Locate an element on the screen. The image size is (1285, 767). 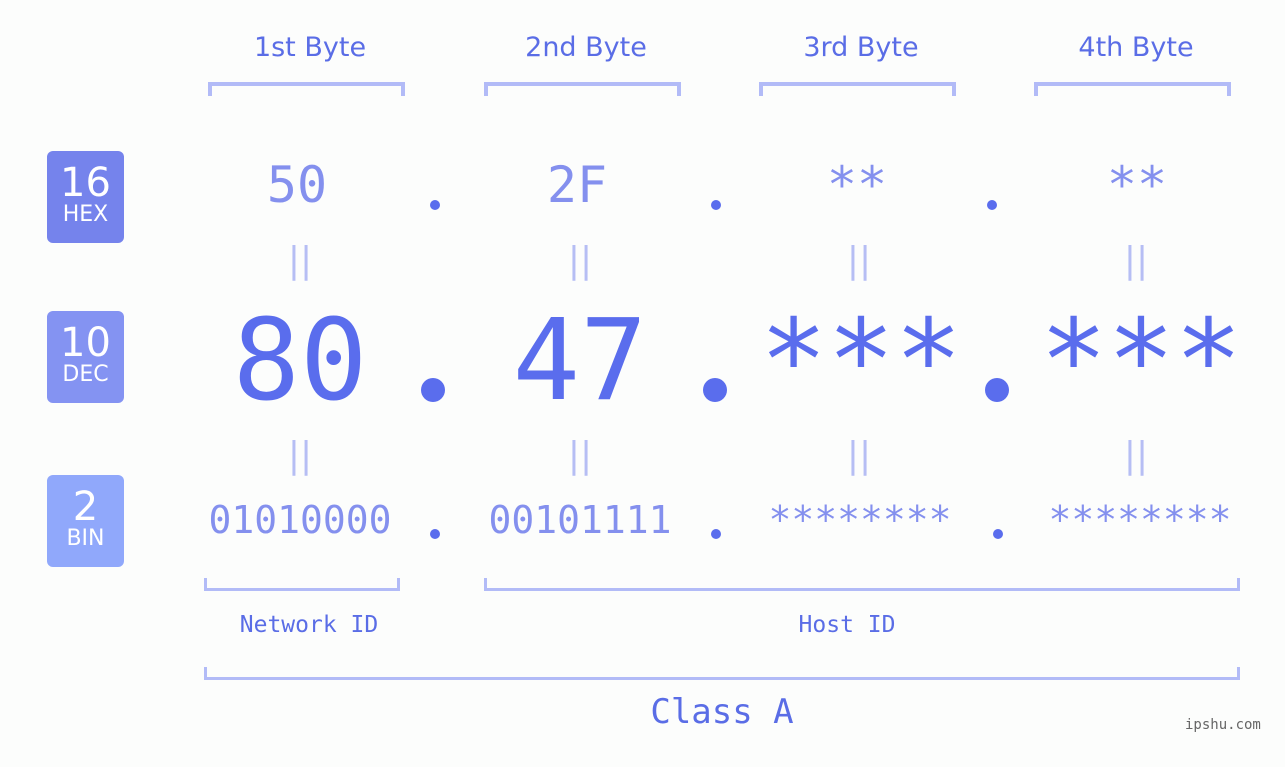
dec-base-number: 10 is located at coordinates (85, 343).